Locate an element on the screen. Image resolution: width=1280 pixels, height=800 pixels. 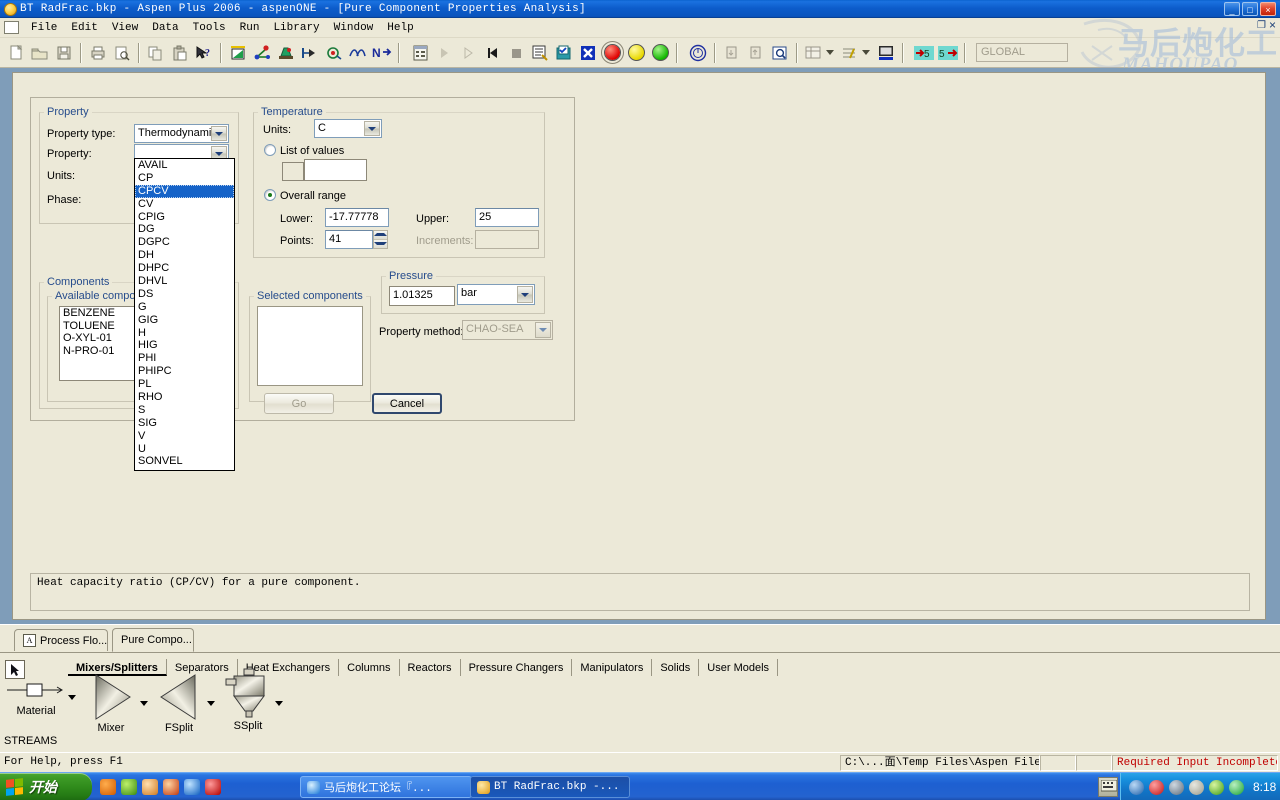
next-icon: N is located at coordinates (382, 53).